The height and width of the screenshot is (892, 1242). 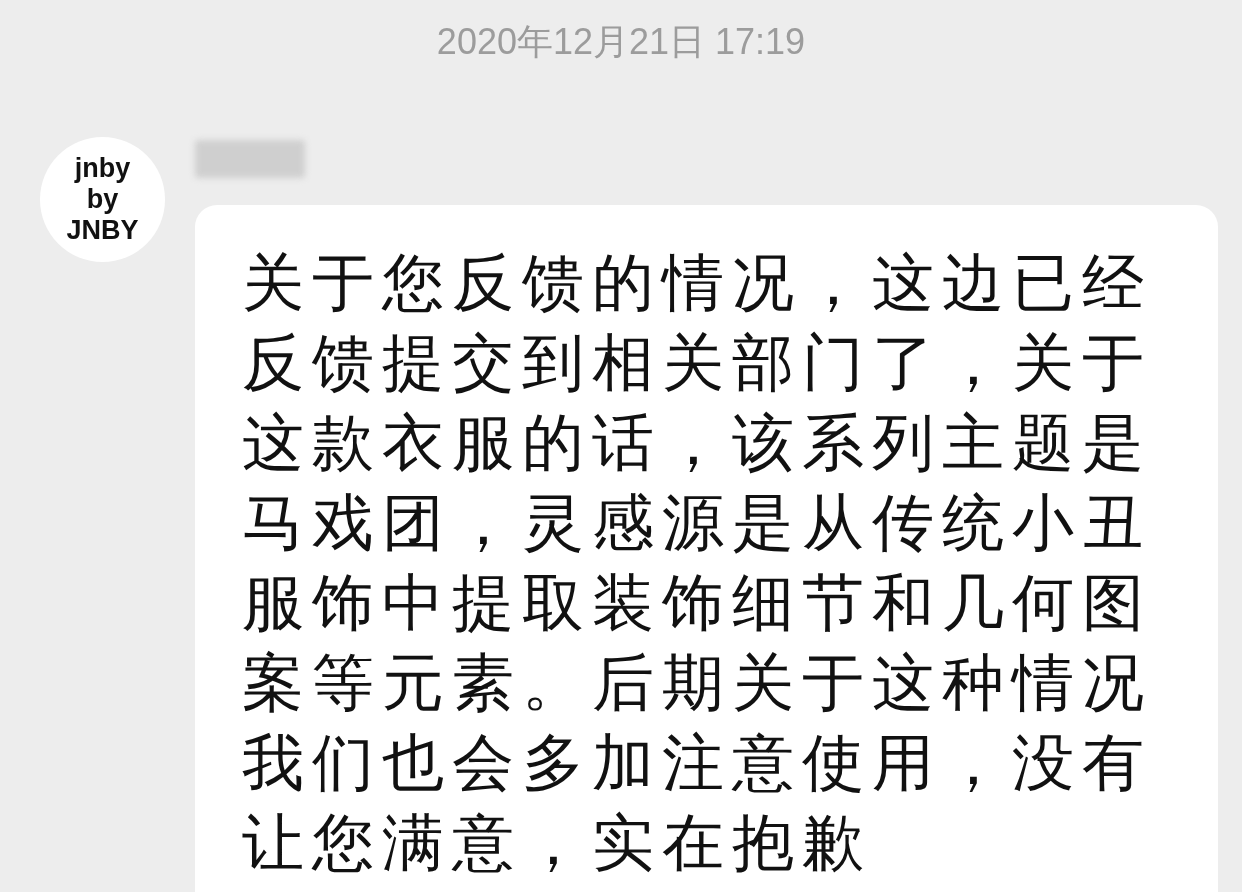 I want to click on avatar: jnby by JNBY, so click(x=102, y=199).